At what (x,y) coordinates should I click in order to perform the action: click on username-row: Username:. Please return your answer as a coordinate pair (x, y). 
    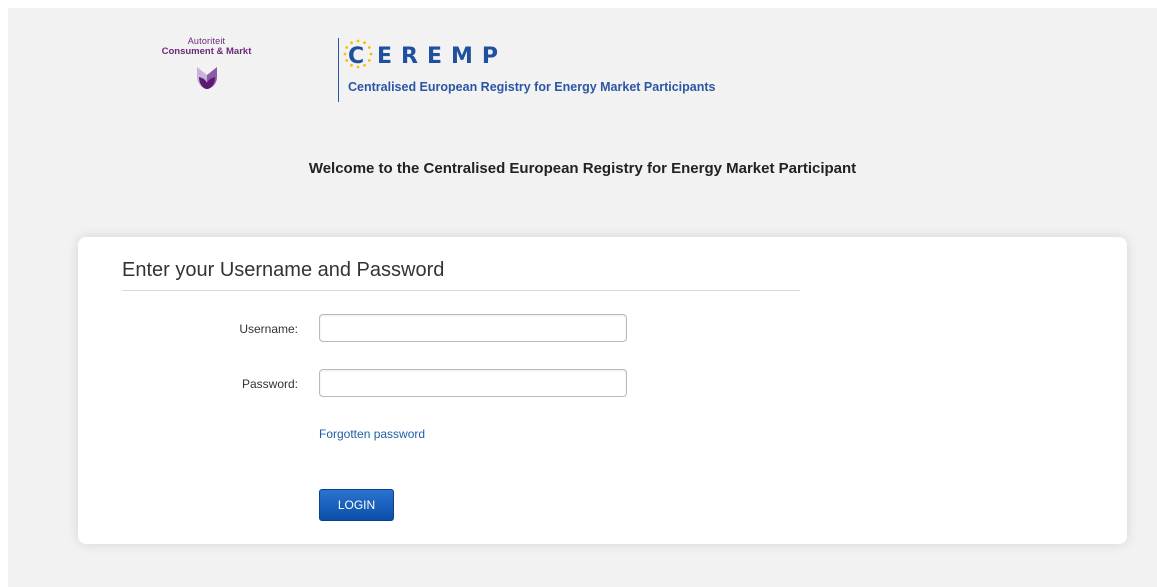
    Looking at the image, I should click on (428, 329).